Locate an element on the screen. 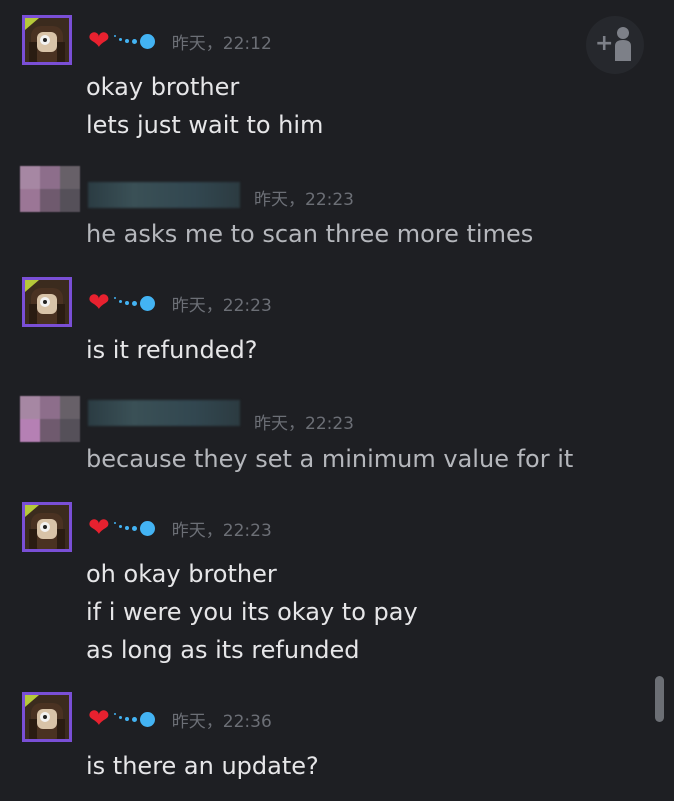 The width and height of the screenshot is (674, 801). scrollbar-thumb is located at coordinates (659, 699).